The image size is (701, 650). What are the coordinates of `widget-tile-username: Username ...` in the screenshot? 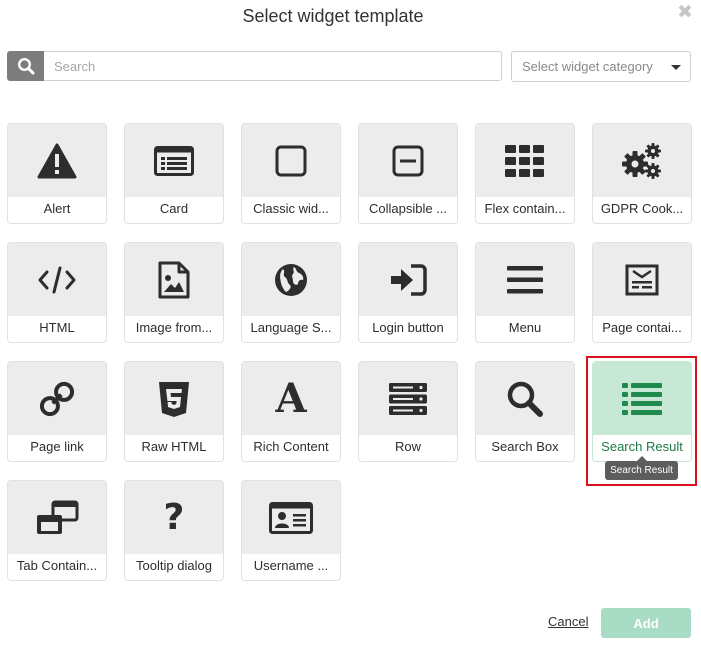 It's located at (291, 530).